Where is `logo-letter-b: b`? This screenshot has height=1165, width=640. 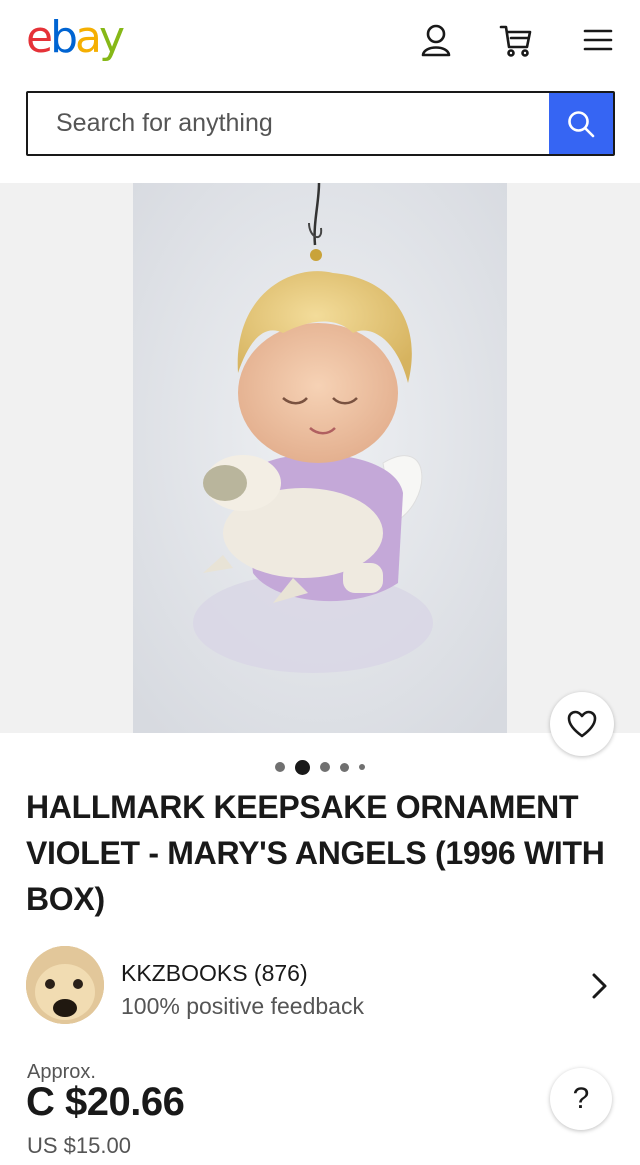
logo-letter-b: b is located at coordinates (64, 37).